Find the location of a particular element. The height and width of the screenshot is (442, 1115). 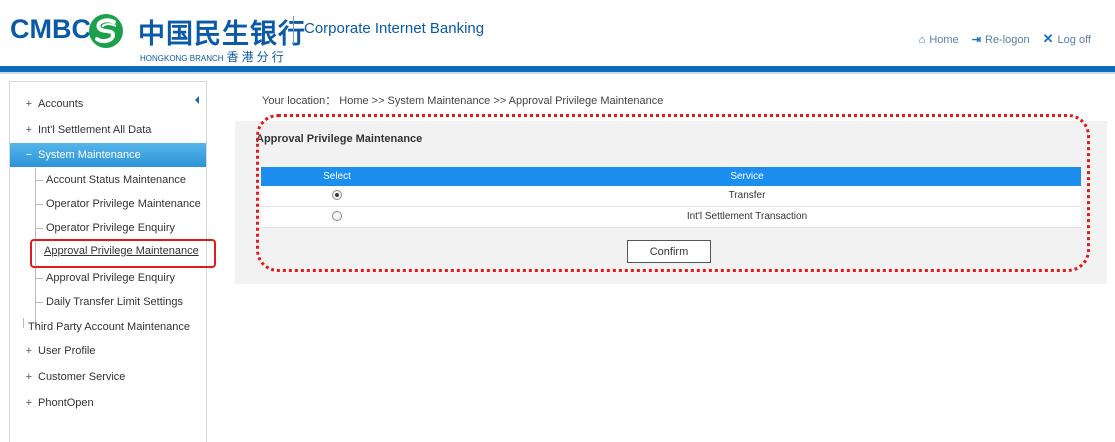

sidebar-subitem-operator-privilege-enquiry: Operator Privilege Enquiry is located at coordinates (104, 228).